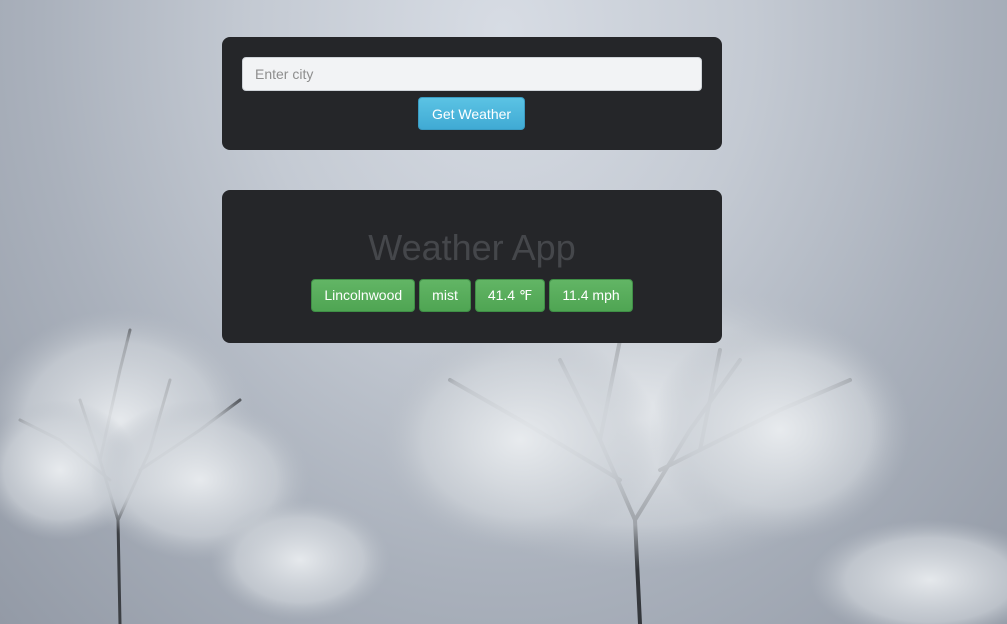 The image size is (1007, 624). Describe the element at coordinates (445, 295) in the screenshot. I see `condition-badge: mist` at that location.